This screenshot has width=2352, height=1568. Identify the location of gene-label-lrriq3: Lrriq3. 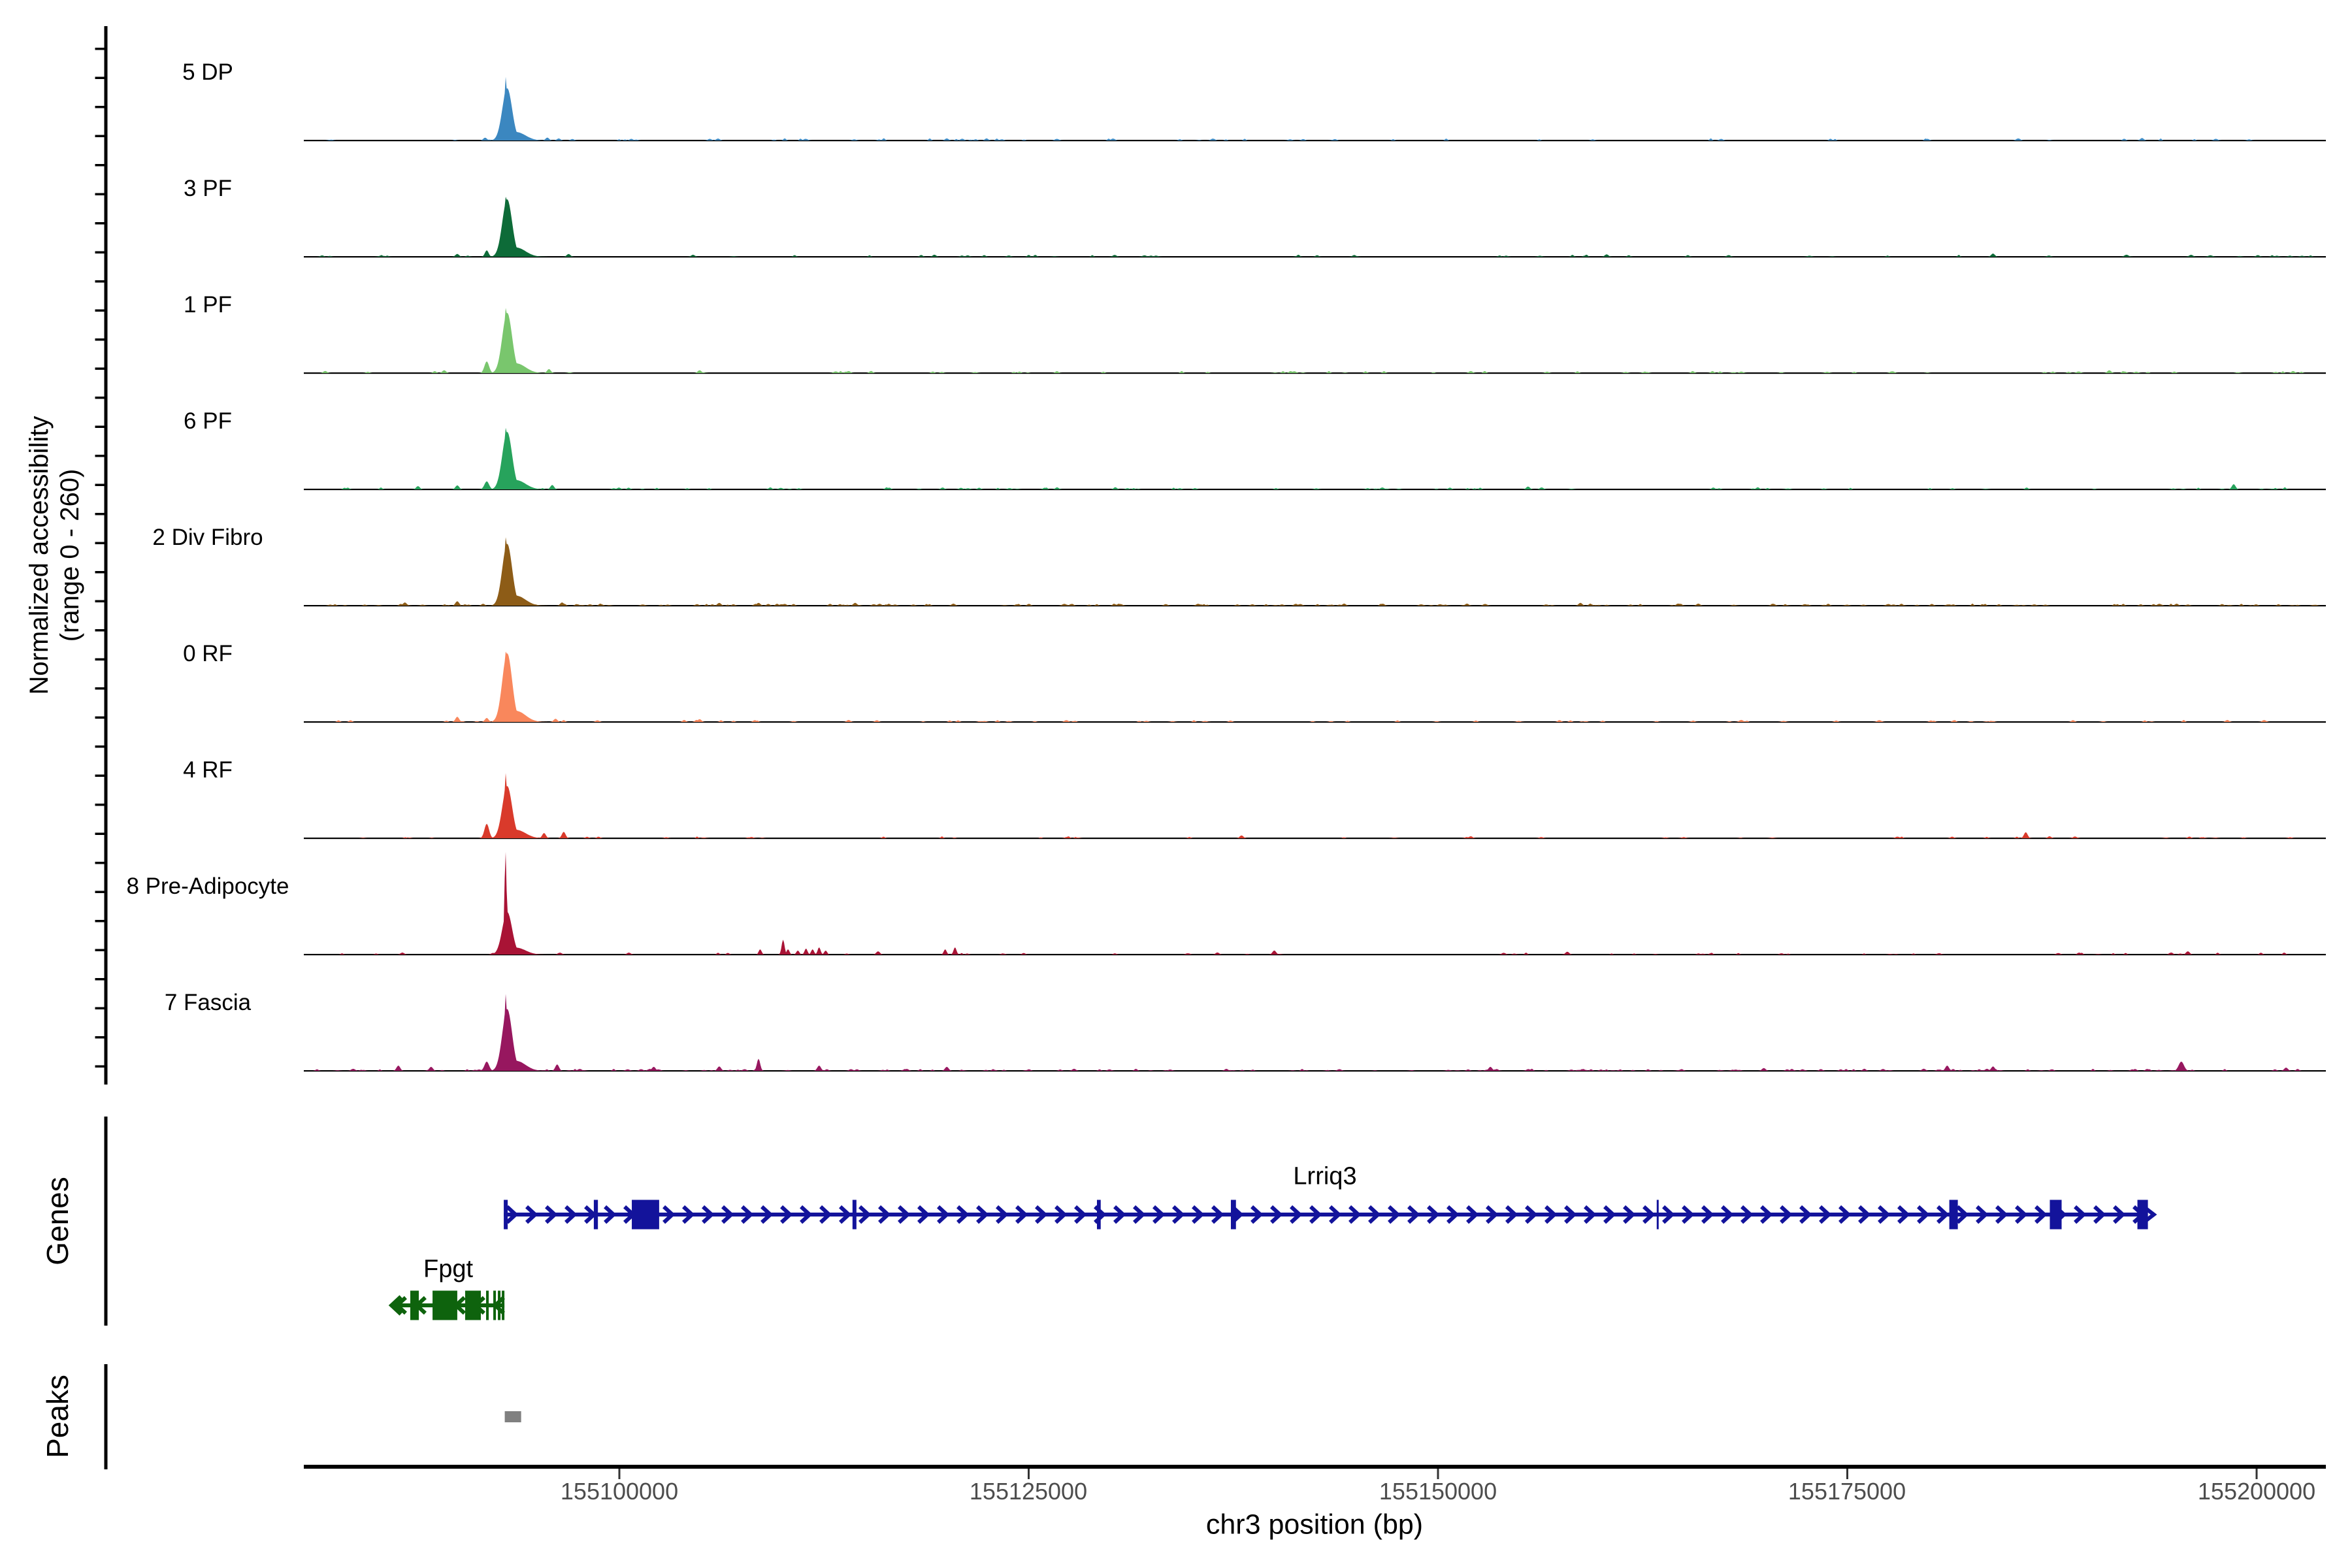
(1325, 1176).